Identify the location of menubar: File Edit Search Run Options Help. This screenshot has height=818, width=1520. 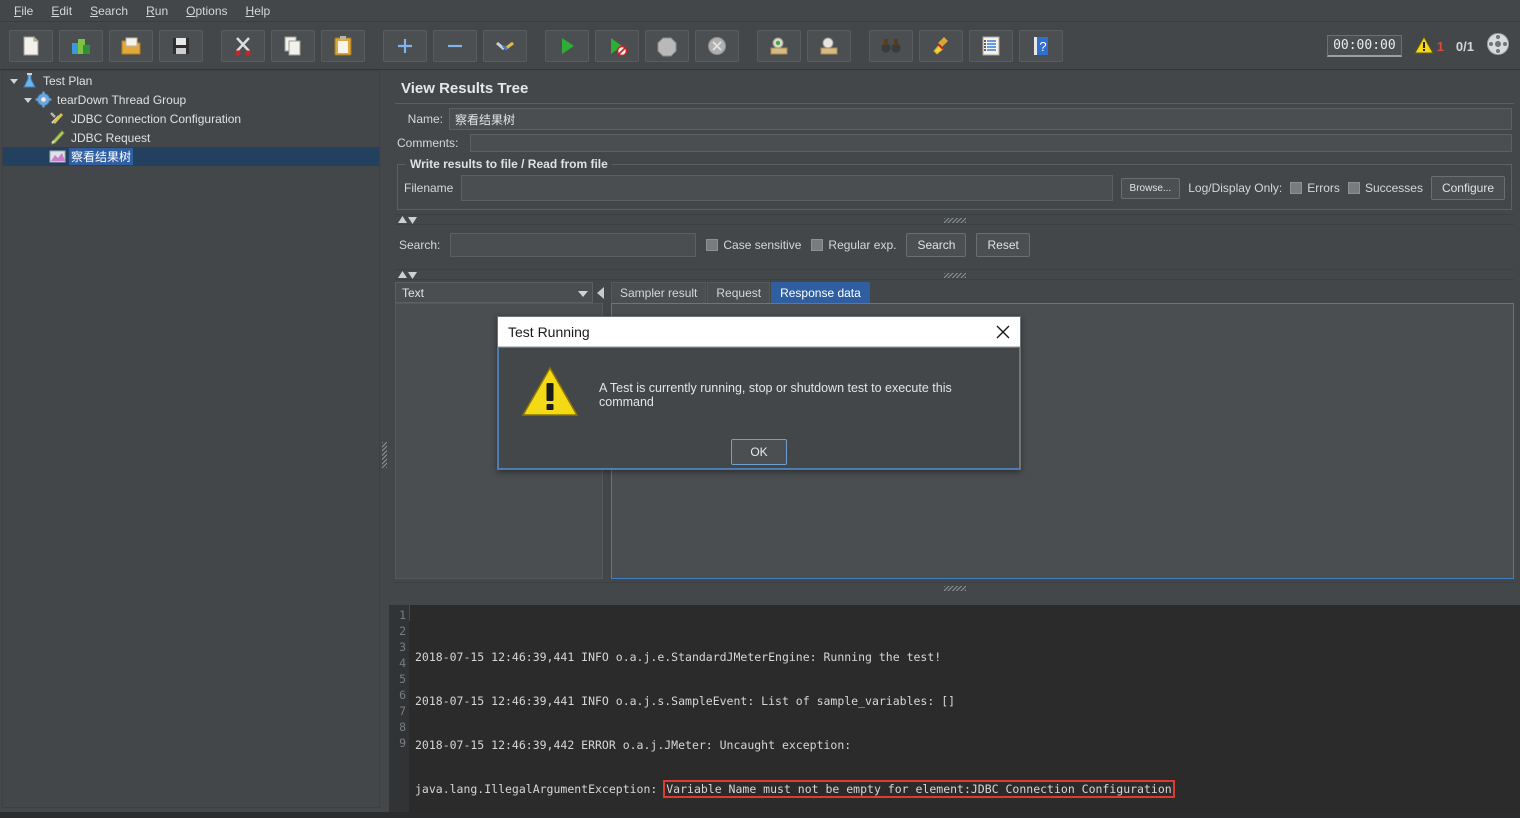
(760, 11).